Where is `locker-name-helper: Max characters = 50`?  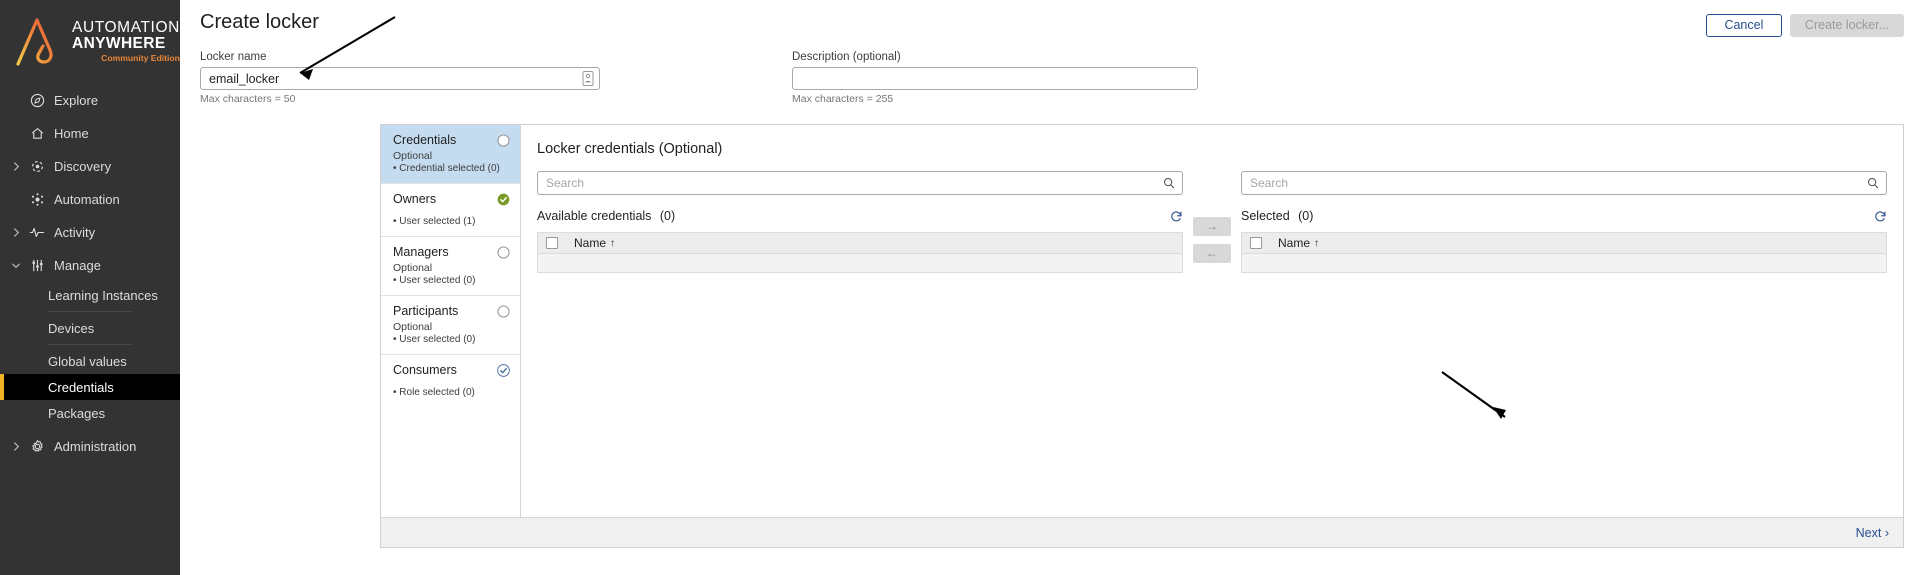 locker-name-helper: Max characters = 50 is located at coordinates (248, 99).